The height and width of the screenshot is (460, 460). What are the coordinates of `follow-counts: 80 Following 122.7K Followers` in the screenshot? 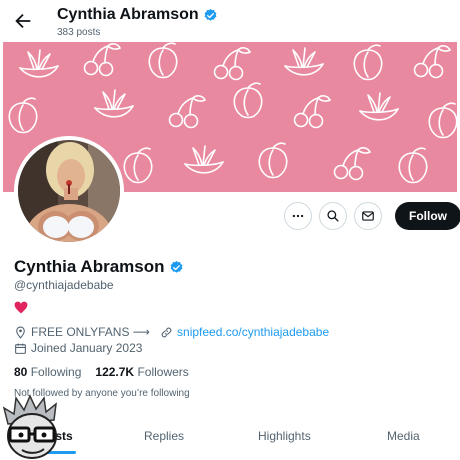 It's located at (101, 372).